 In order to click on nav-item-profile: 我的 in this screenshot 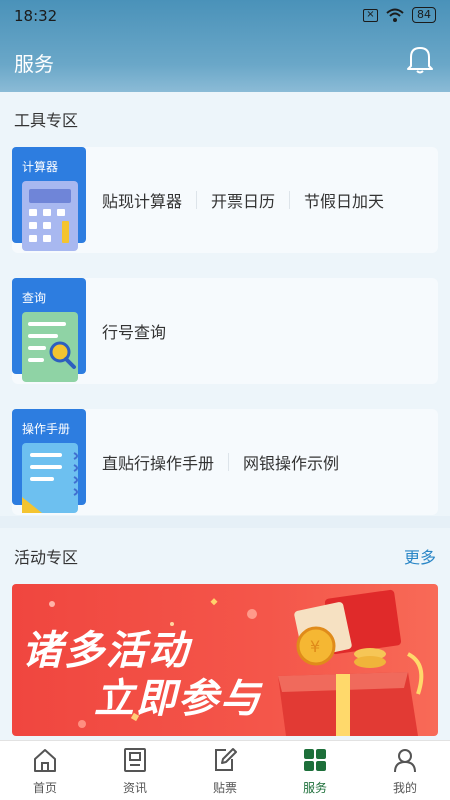, I will do `click(405, 770)`.